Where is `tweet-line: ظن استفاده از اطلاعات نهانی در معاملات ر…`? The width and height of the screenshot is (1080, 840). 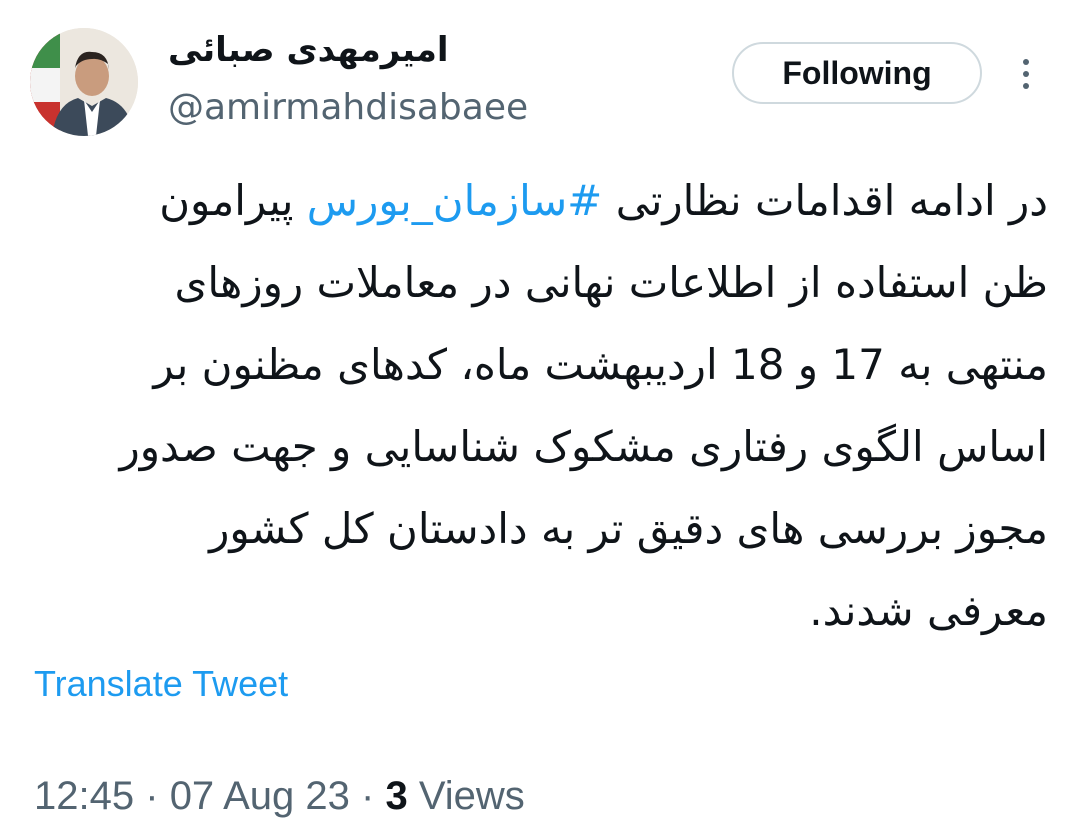
tweet-line: ظن استفاده از اطلاعات نهانی در معاملات ر… is located at coordinates (611, 282).